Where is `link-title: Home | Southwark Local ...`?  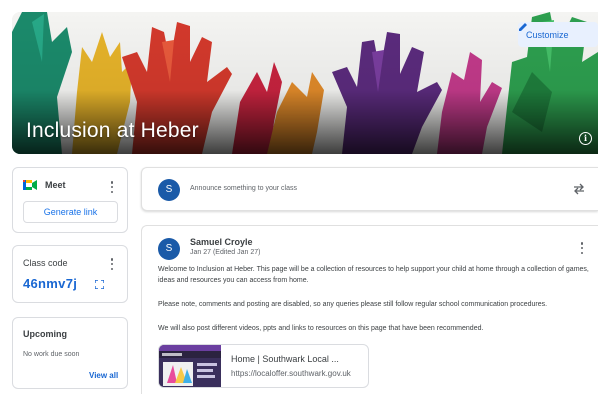 link-title: Home | Southwark Local ... is located at coordinates (285, 359).